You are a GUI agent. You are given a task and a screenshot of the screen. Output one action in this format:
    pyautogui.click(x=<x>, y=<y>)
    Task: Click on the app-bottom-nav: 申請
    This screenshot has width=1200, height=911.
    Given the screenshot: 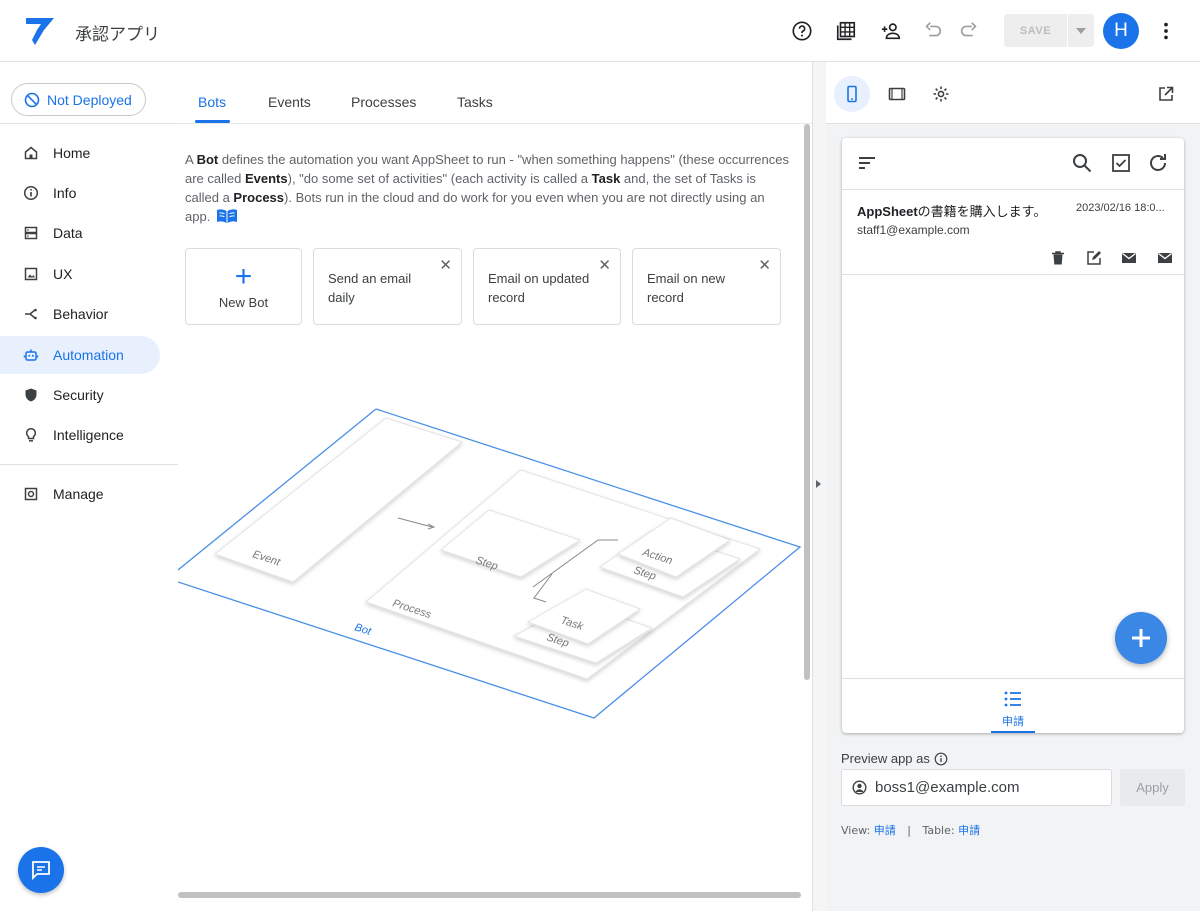 What is the action you would take?
    pyautogui.click(x=1013, y=705)
    